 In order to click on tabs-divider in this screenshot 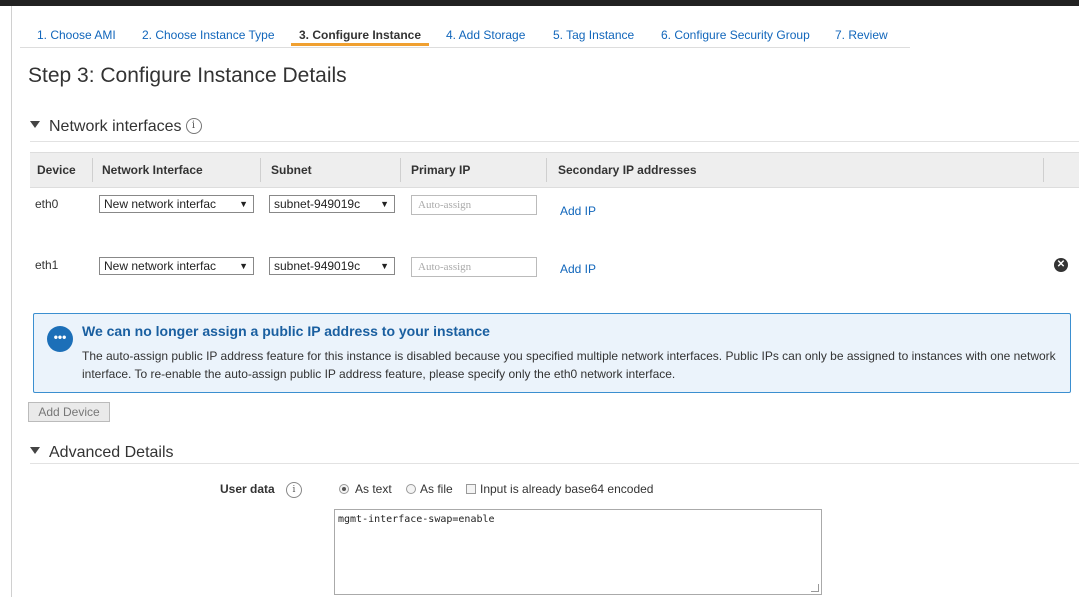, I will do `click(465, 47)`.